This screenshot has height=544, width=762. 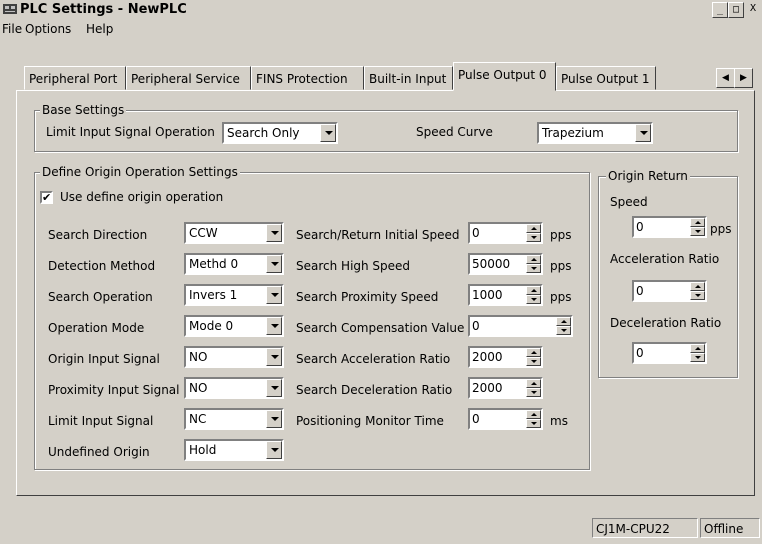 What do you see at coordinates (573, 133) in the screenshot?
I see `speed-curve-value: Trapezium` at bounding box center [573, 133].